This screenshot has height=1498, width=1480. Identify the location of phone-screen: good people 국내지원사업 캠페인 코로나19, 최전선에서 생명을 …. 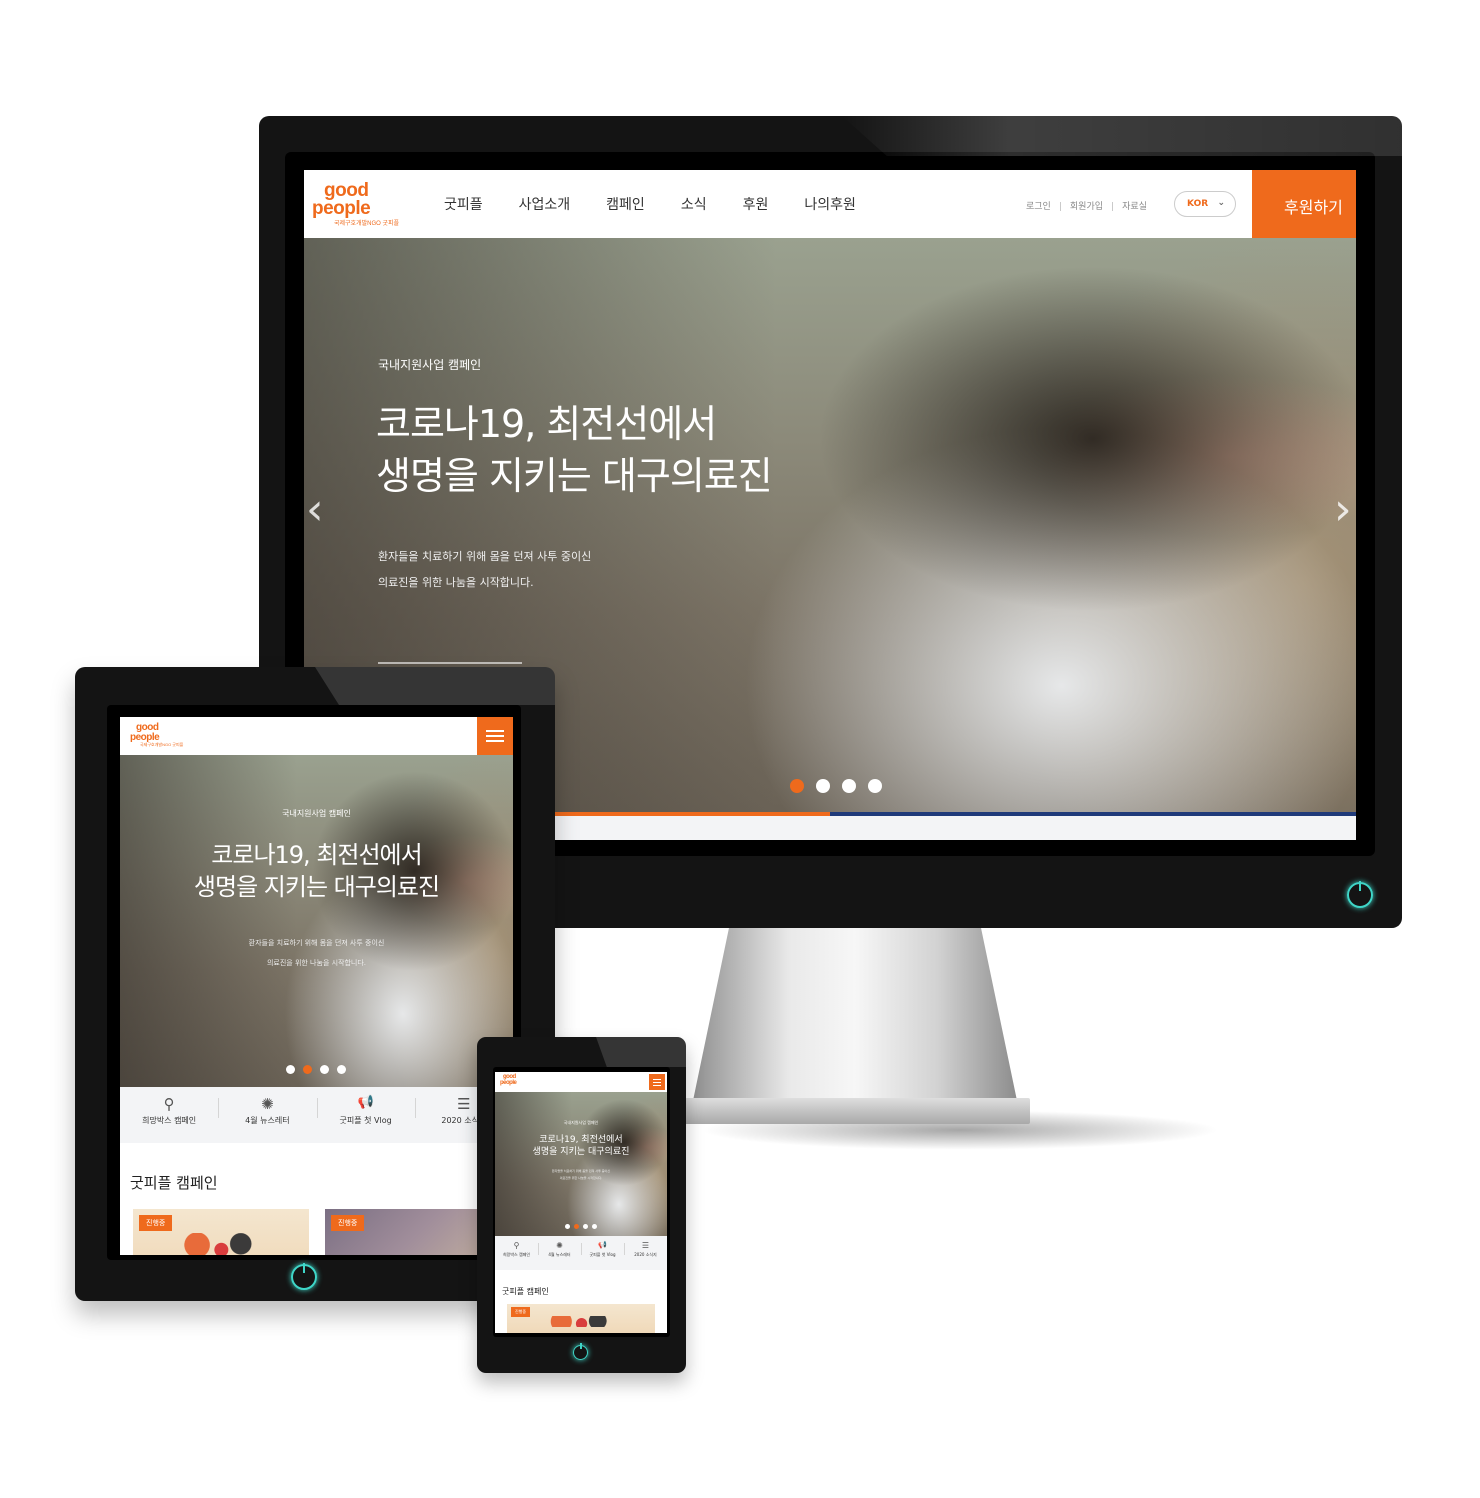
(581, 1202).